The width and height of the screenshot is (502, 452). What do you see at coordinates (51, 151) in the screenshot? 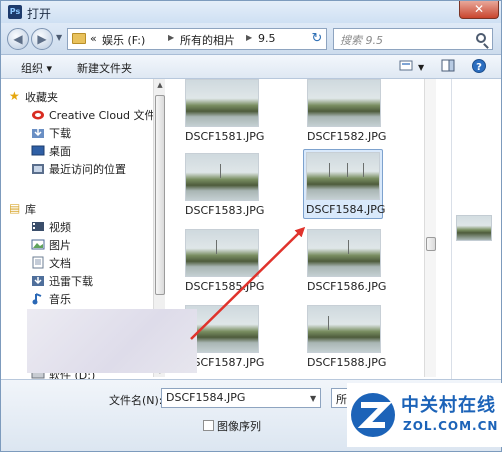
I see `sidebar-item-desktop: 桌面` at bounding box center [51, 151].